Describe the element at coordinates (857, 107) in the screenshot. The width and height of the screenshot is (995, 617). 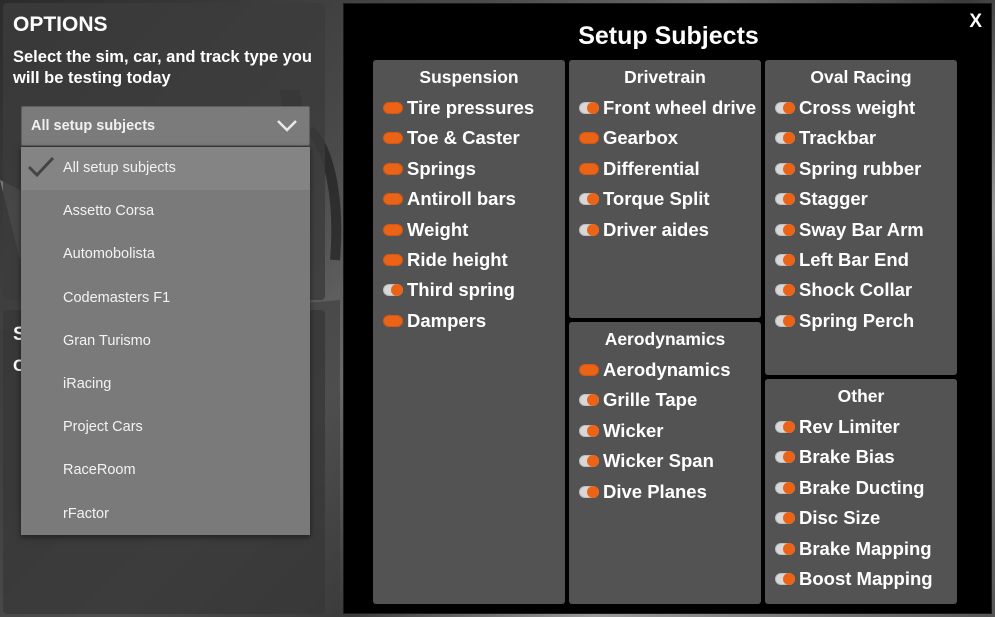
I see `setup-subject-label: Cross weight` at that location.